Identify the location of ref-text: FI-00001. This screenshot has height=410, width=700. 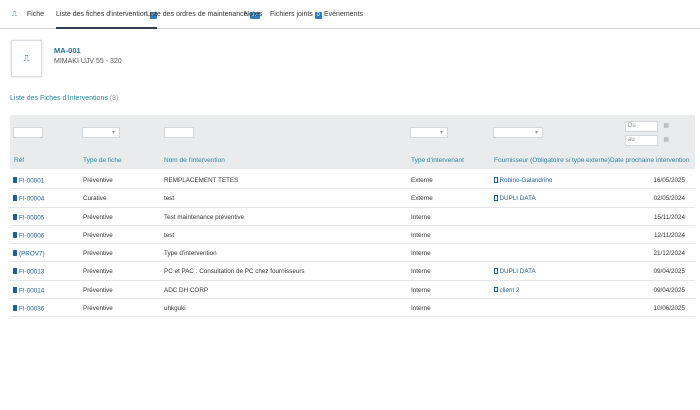
(32, 181).